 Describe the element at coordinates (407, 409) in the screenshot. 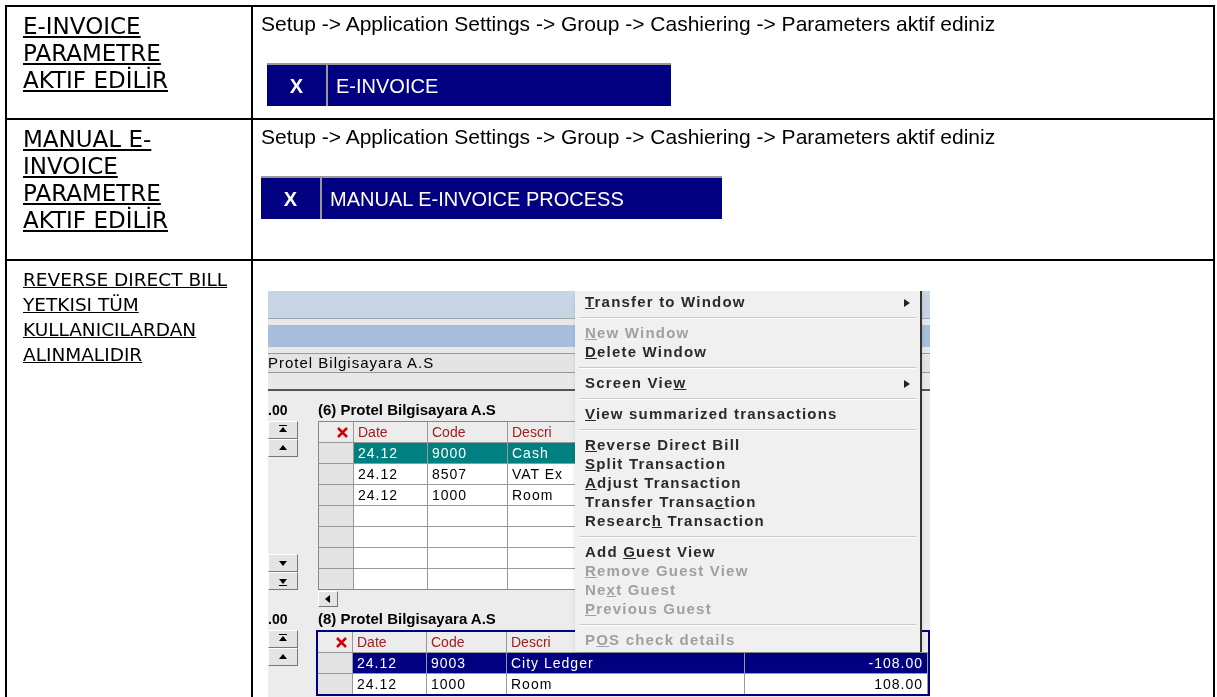

I see `panel-title: (6) Protel Bilgisayara A.S` at that location.